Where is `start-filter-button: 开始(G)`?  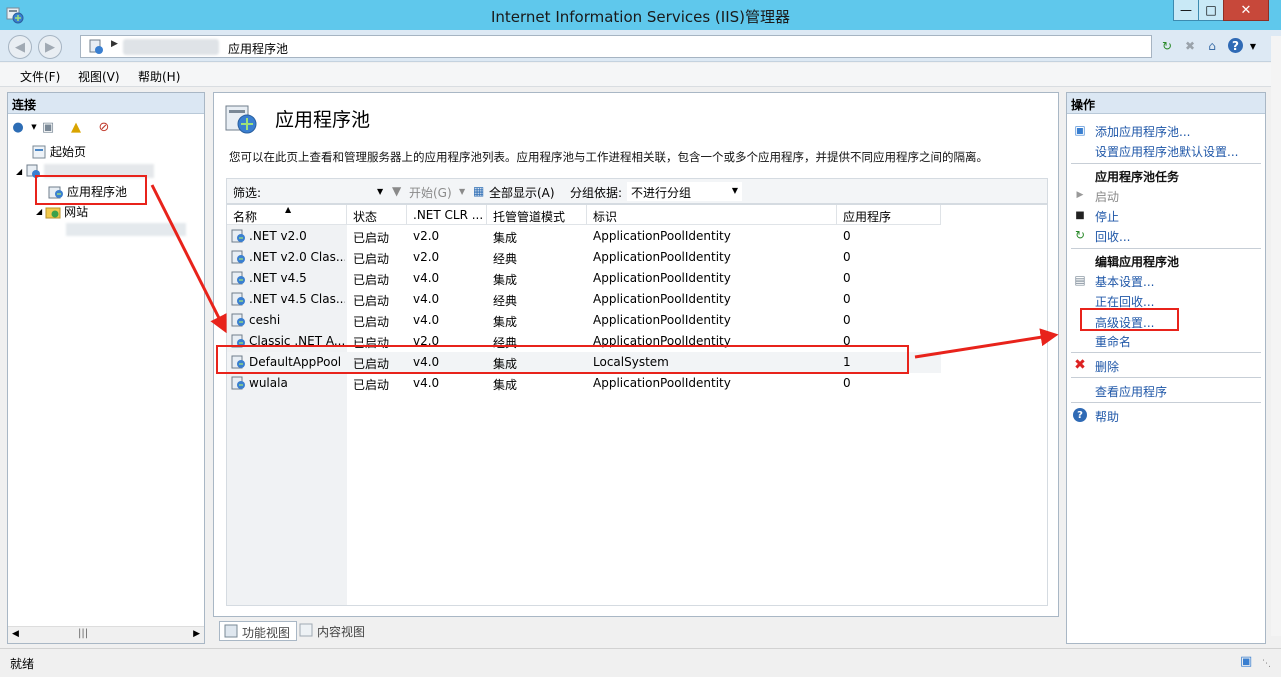
start-filter-button: 开始(G) is located at coordinates (430, 192).